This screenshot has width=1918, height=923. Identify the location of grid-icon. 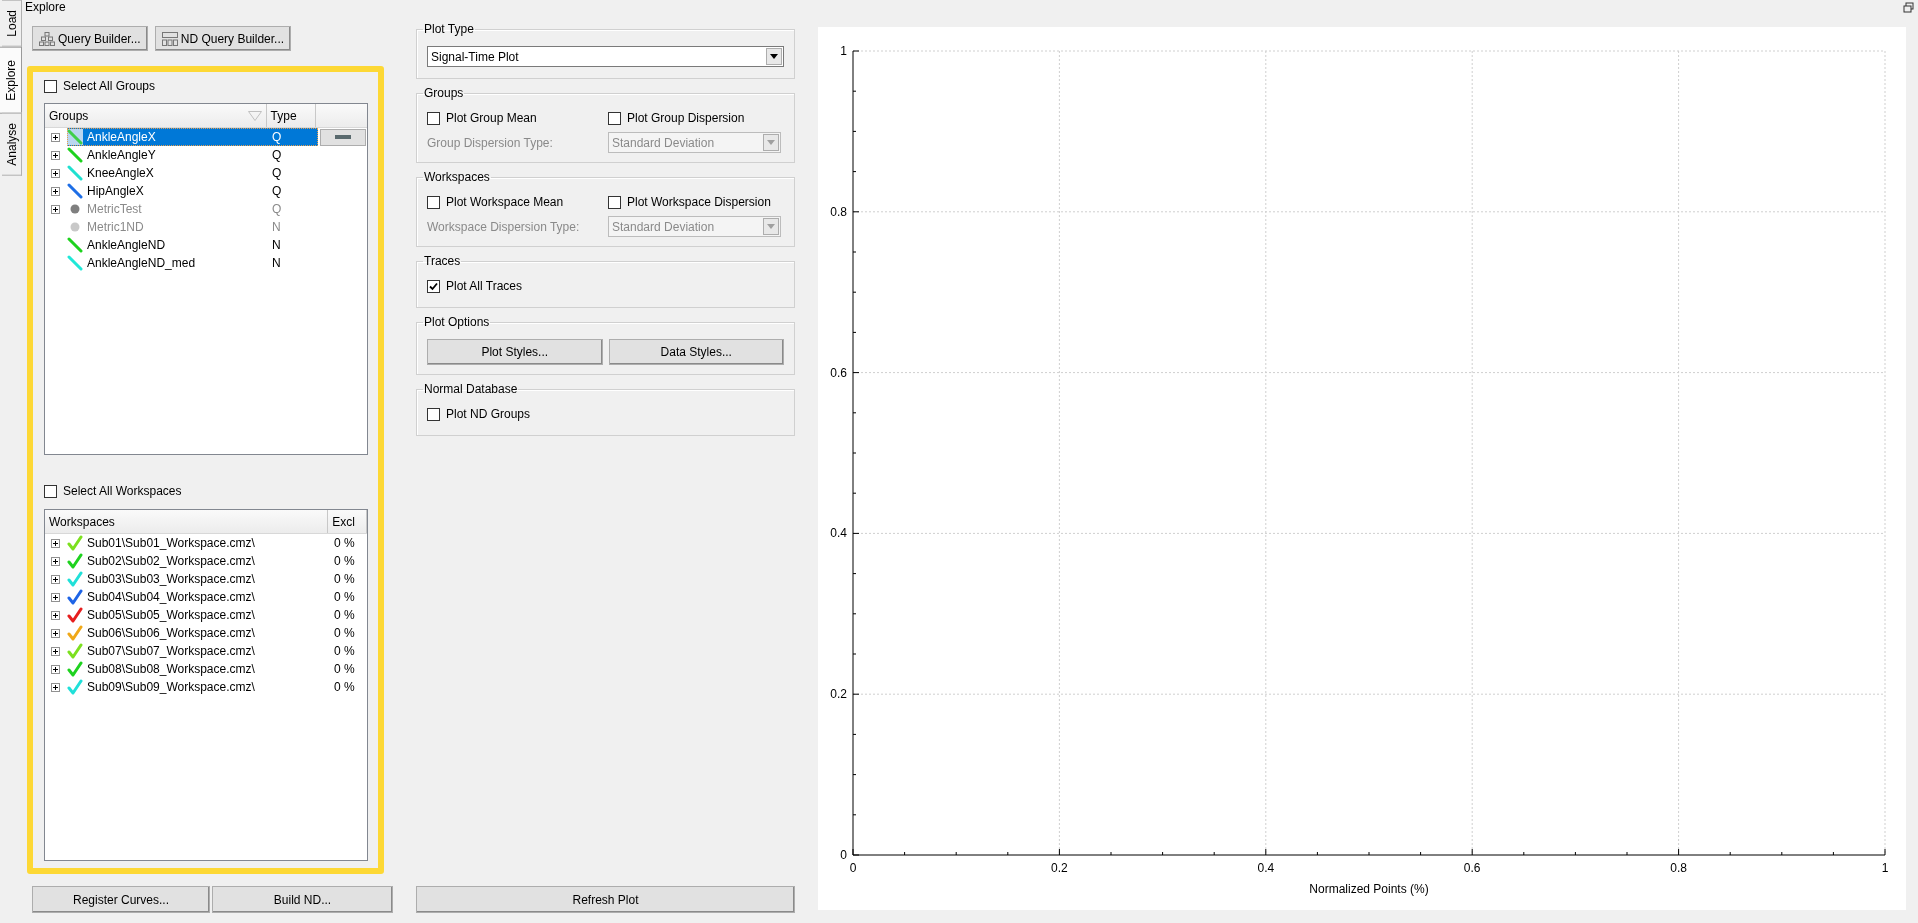
(169, 38).